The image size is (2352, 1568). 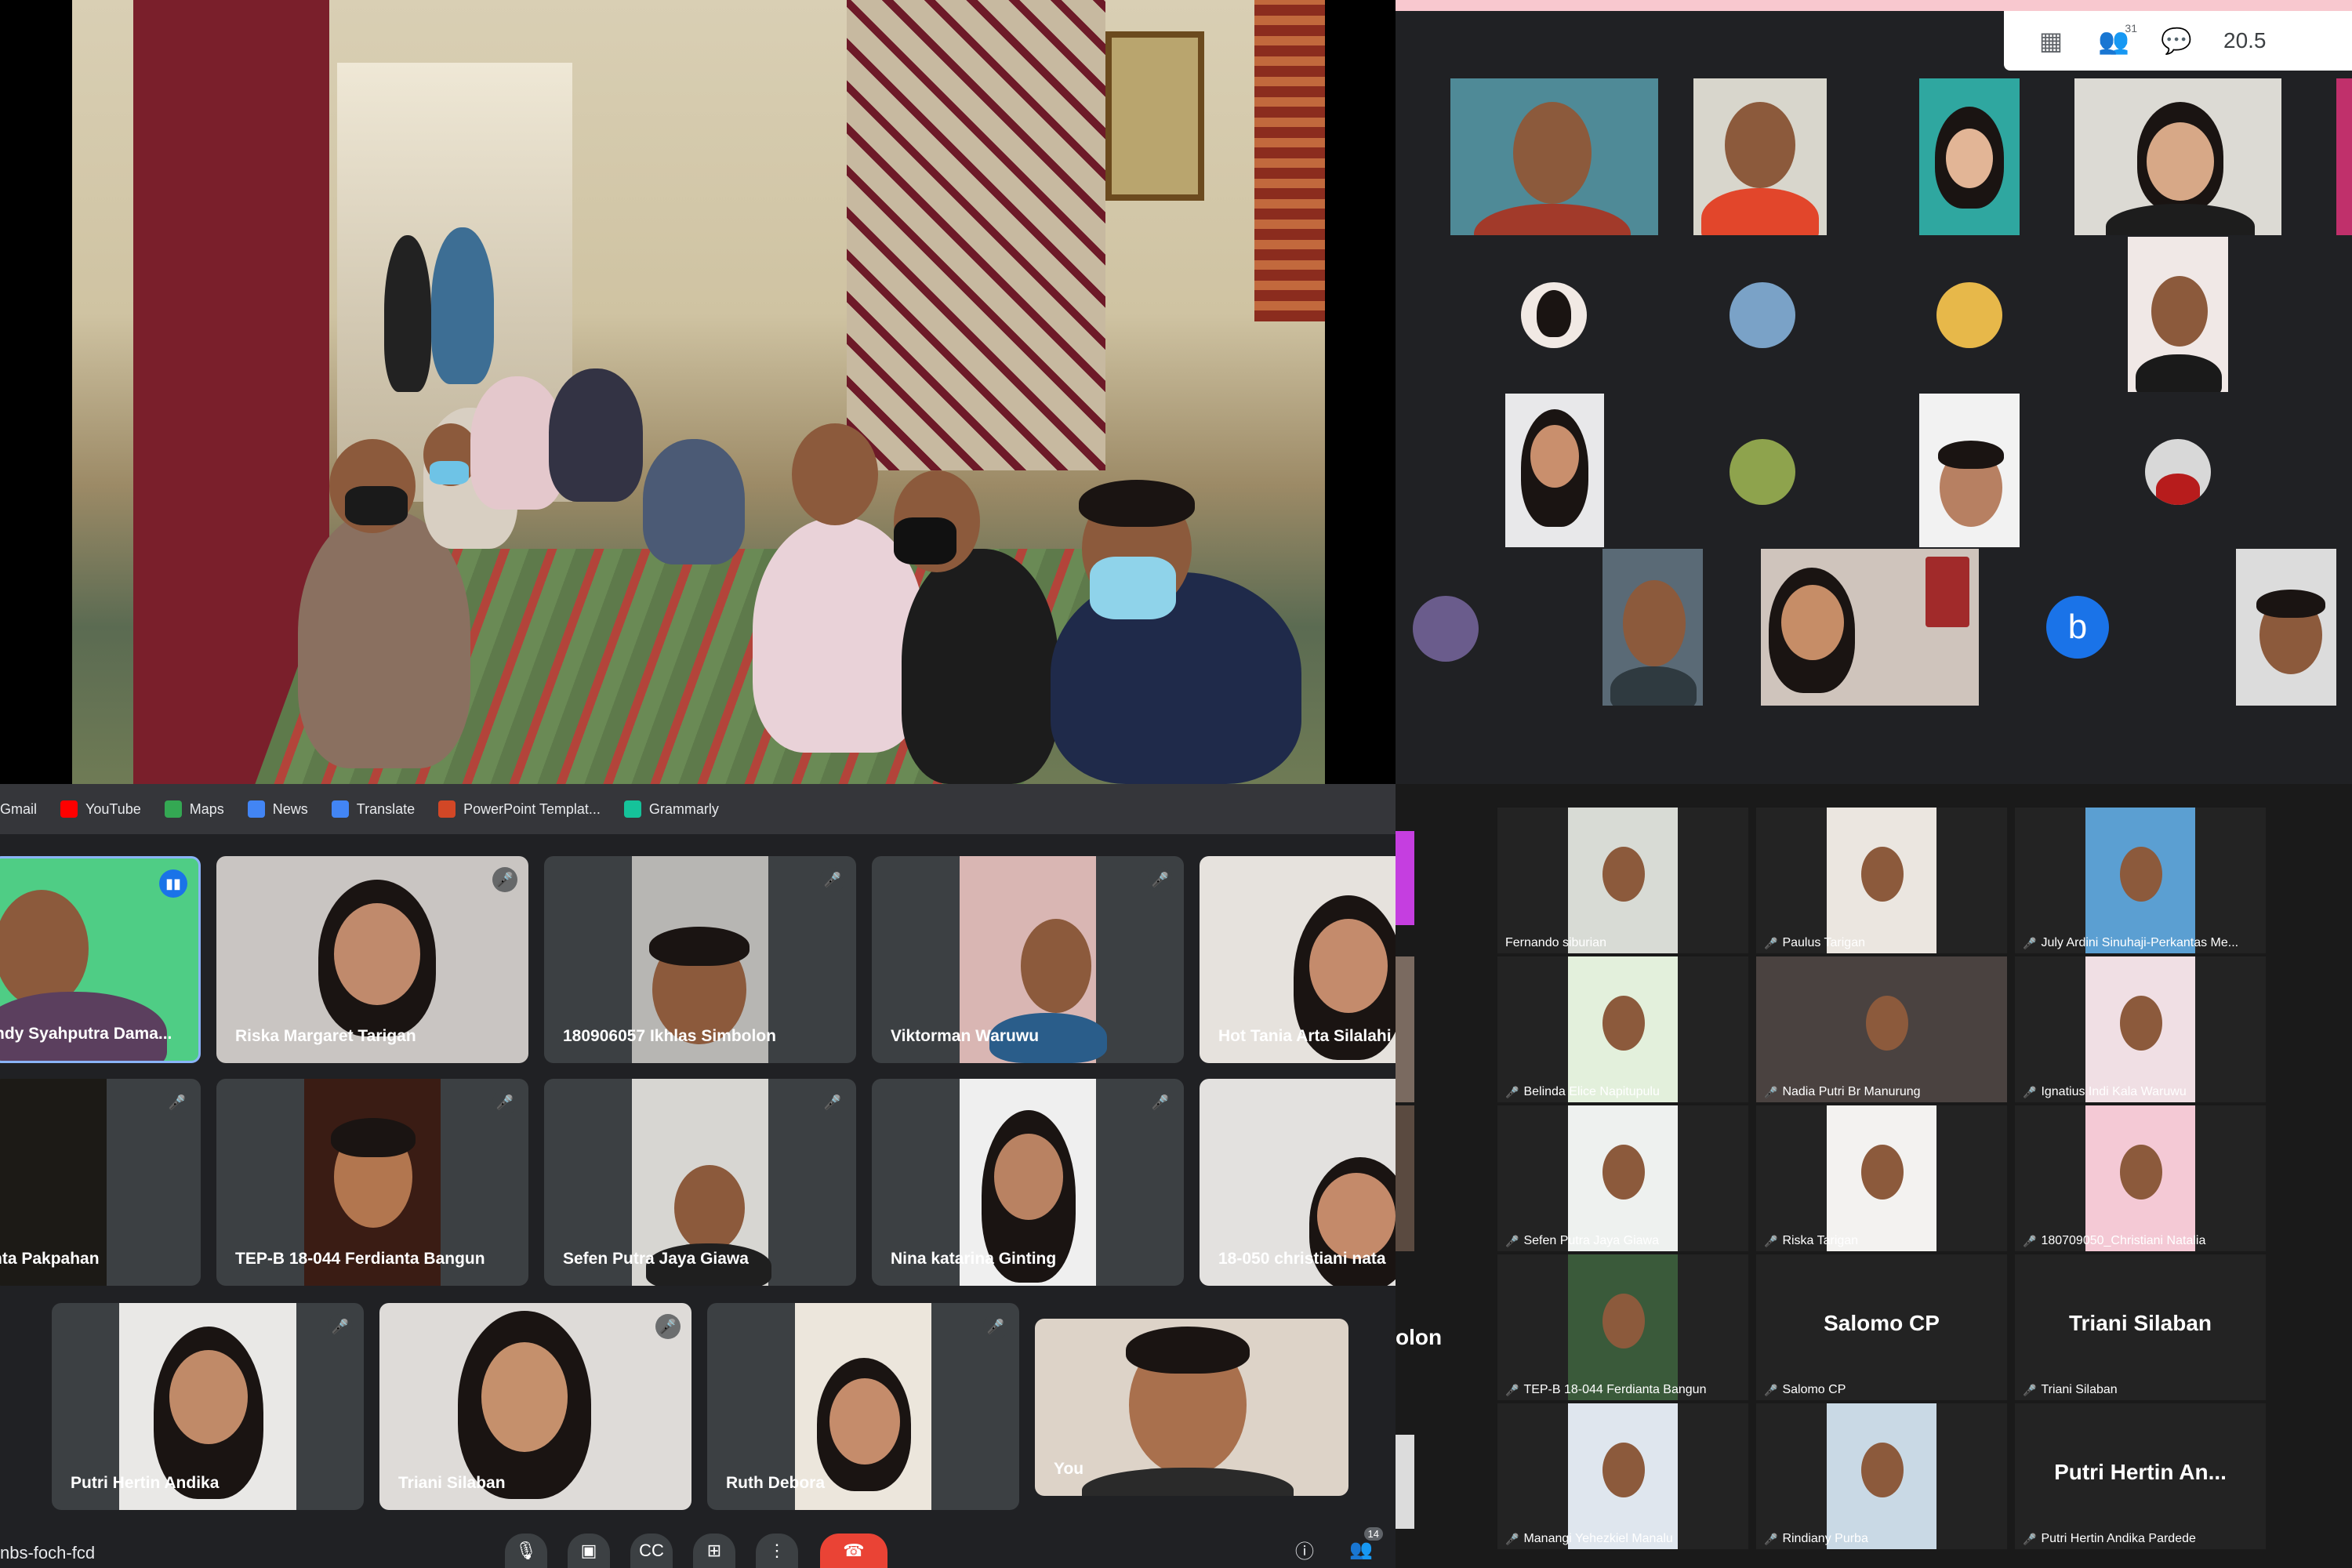 I want to click on person-body, so click(x=2180, y=219).